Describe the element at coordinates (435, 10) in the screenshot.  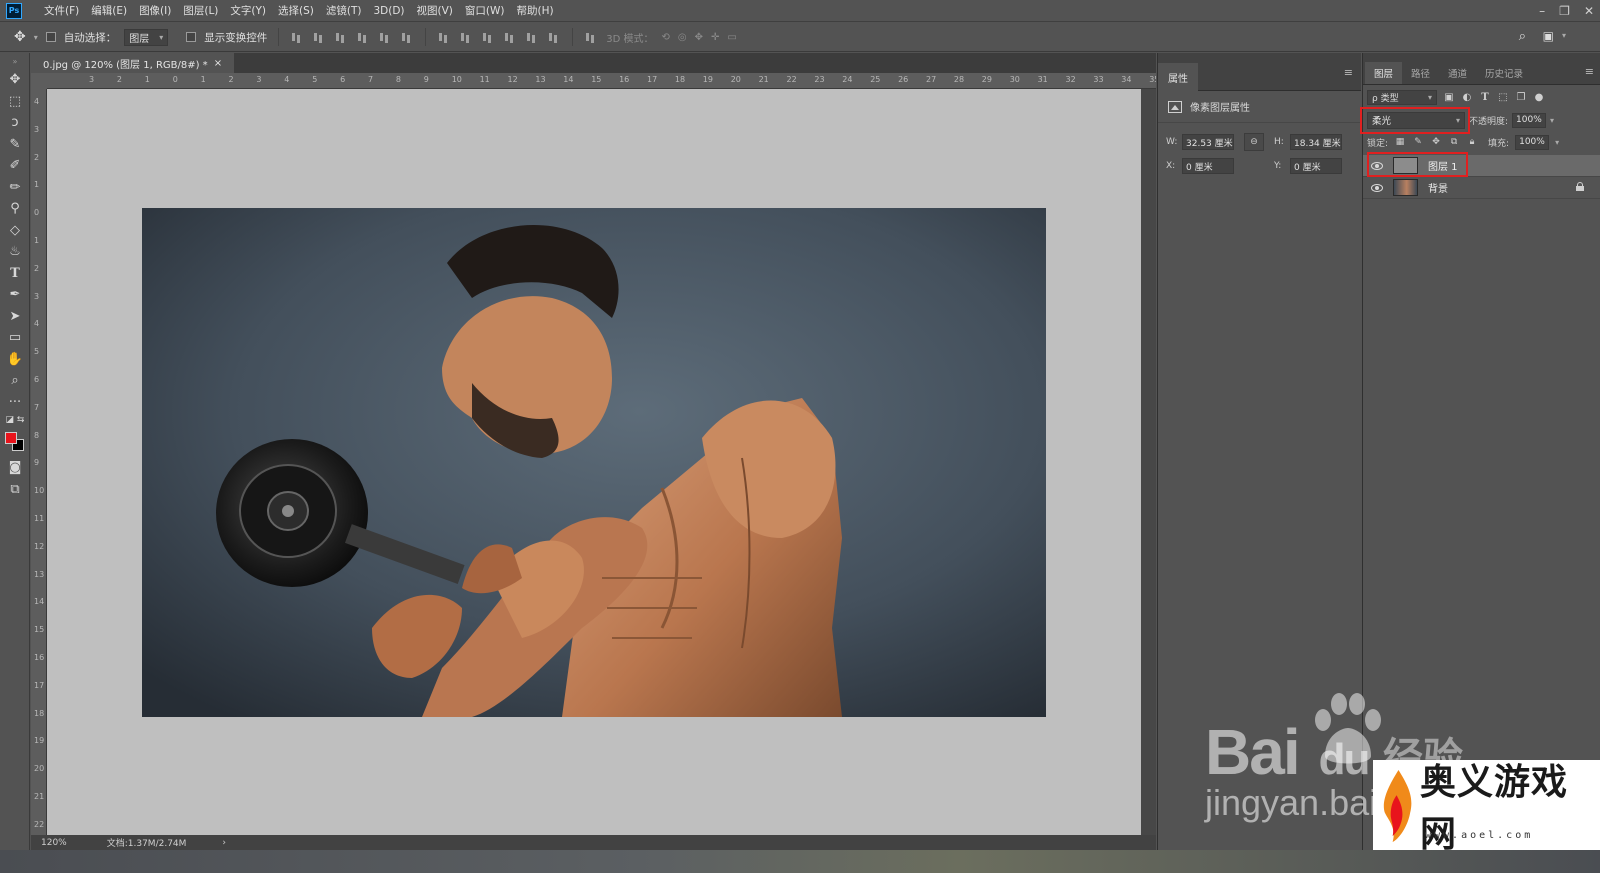
I see `menu-view: 视图(V)` at that location.